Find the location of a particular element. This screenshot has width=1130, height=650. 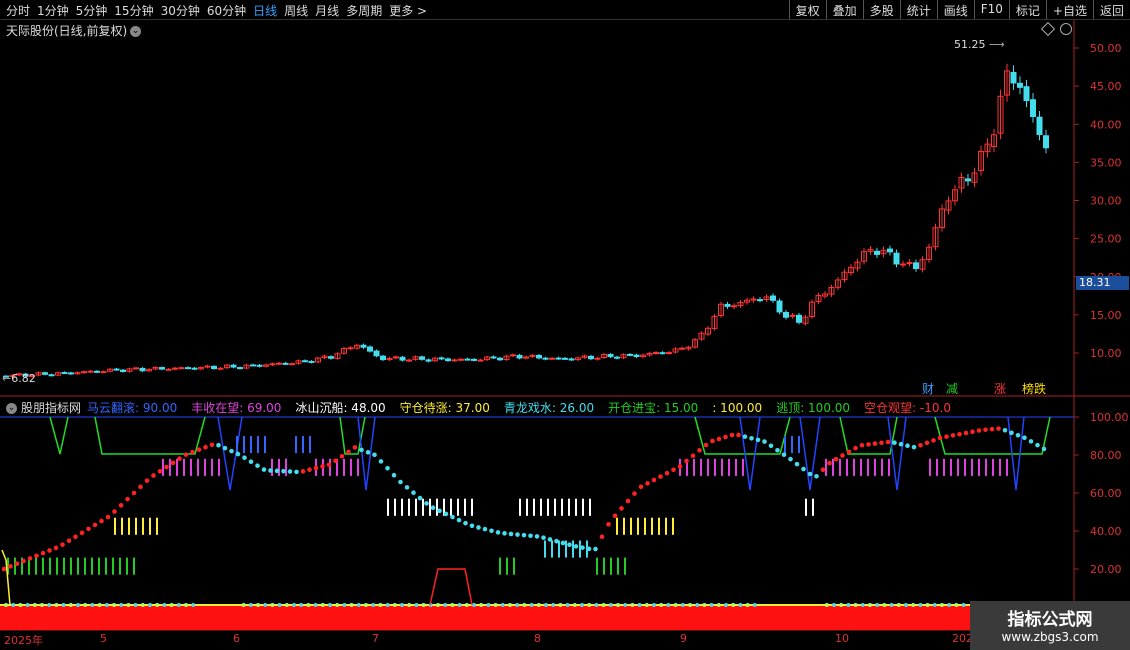

y-tick-label: 60.00 is located at coordinates (1106, 493).